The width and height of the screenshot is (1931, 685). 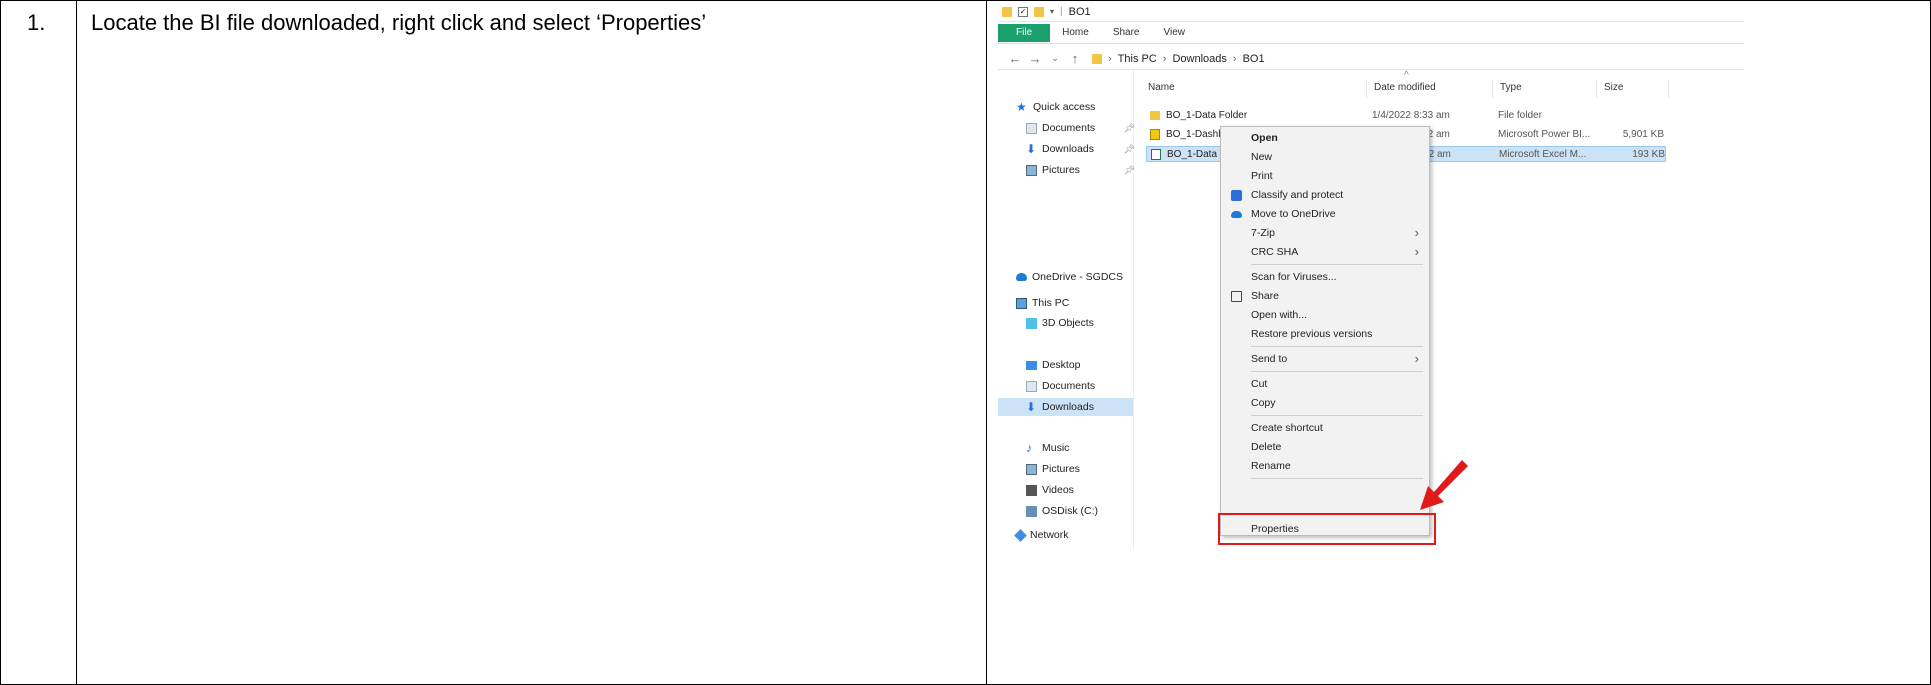 I want to click on checkbox-icon: ✓, so click(x=1023, y=11).